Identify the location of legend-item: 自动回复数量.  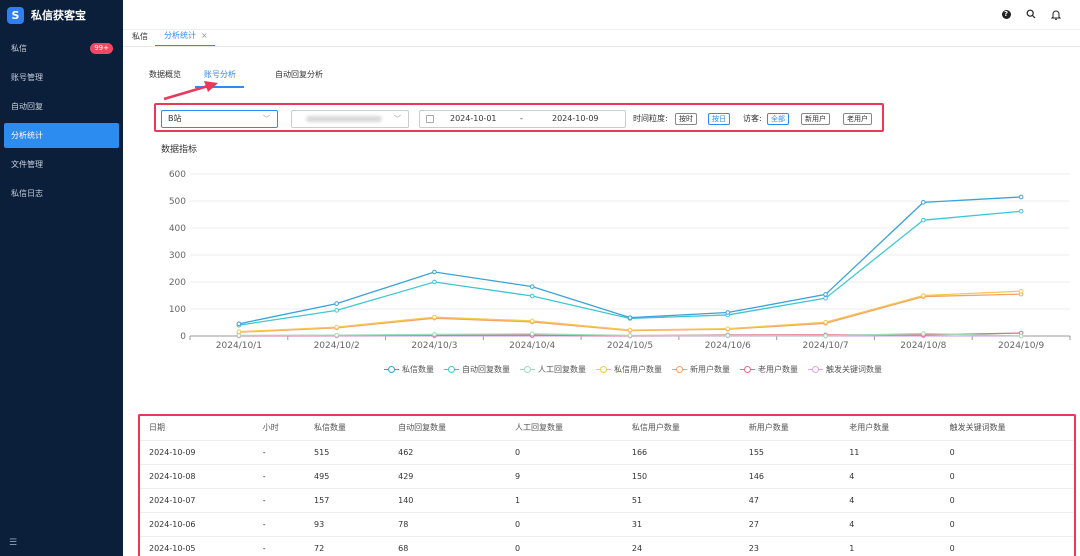
(477, 369).